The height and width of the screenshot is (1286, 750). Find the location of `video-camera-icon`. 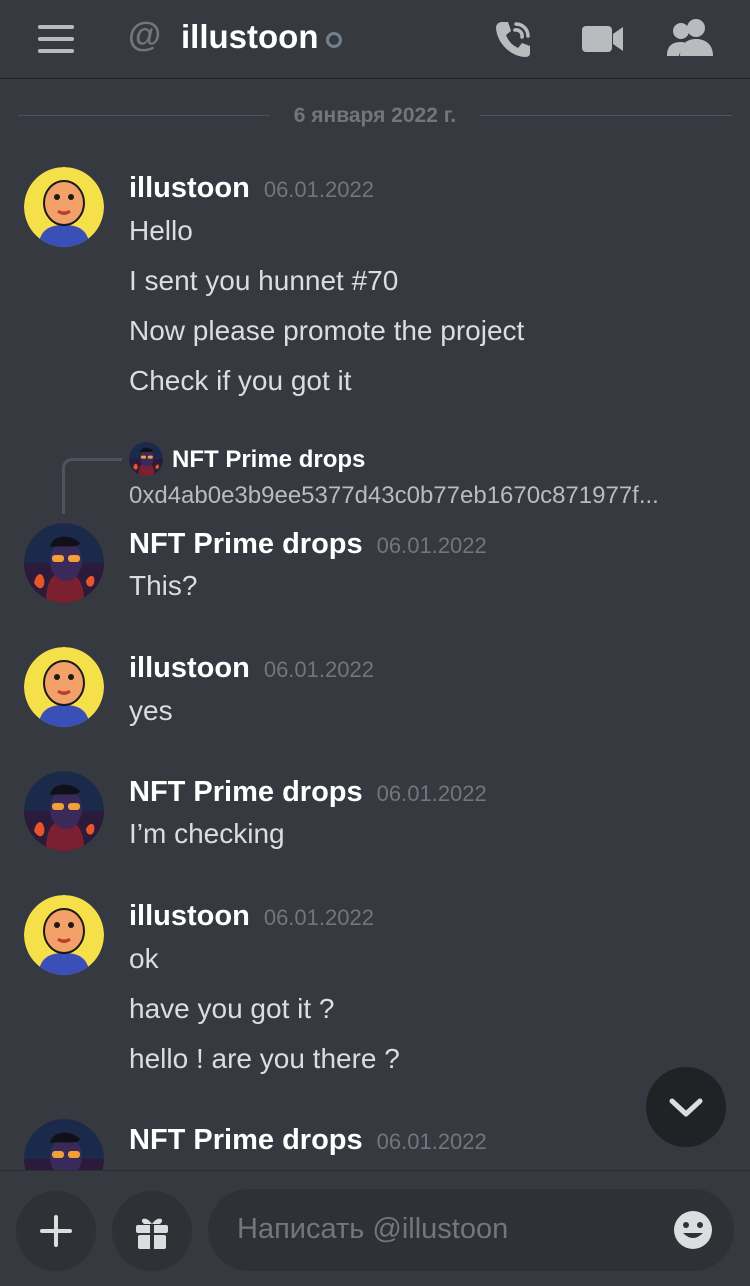

video-camera-icon is located at coordinates (603, 39).